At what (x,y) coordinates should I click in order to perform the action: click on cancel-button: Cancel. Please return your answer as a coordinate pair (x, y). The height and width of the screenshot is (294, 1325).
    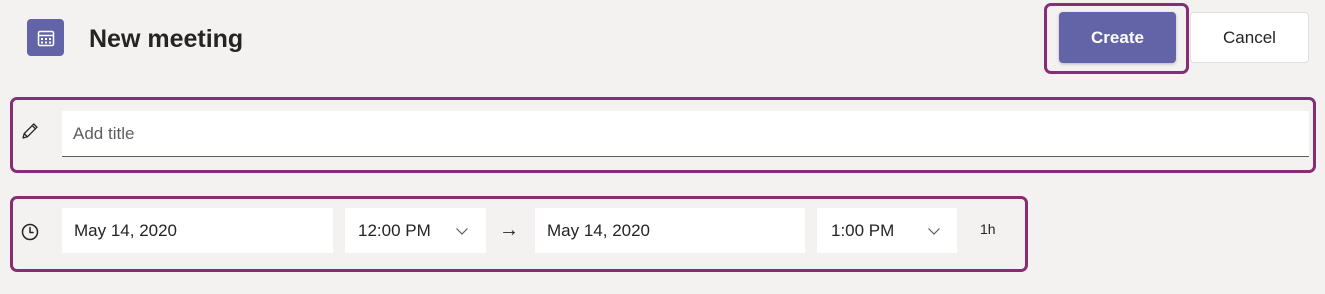
    Looking at the image, I should click on (1249, 37).